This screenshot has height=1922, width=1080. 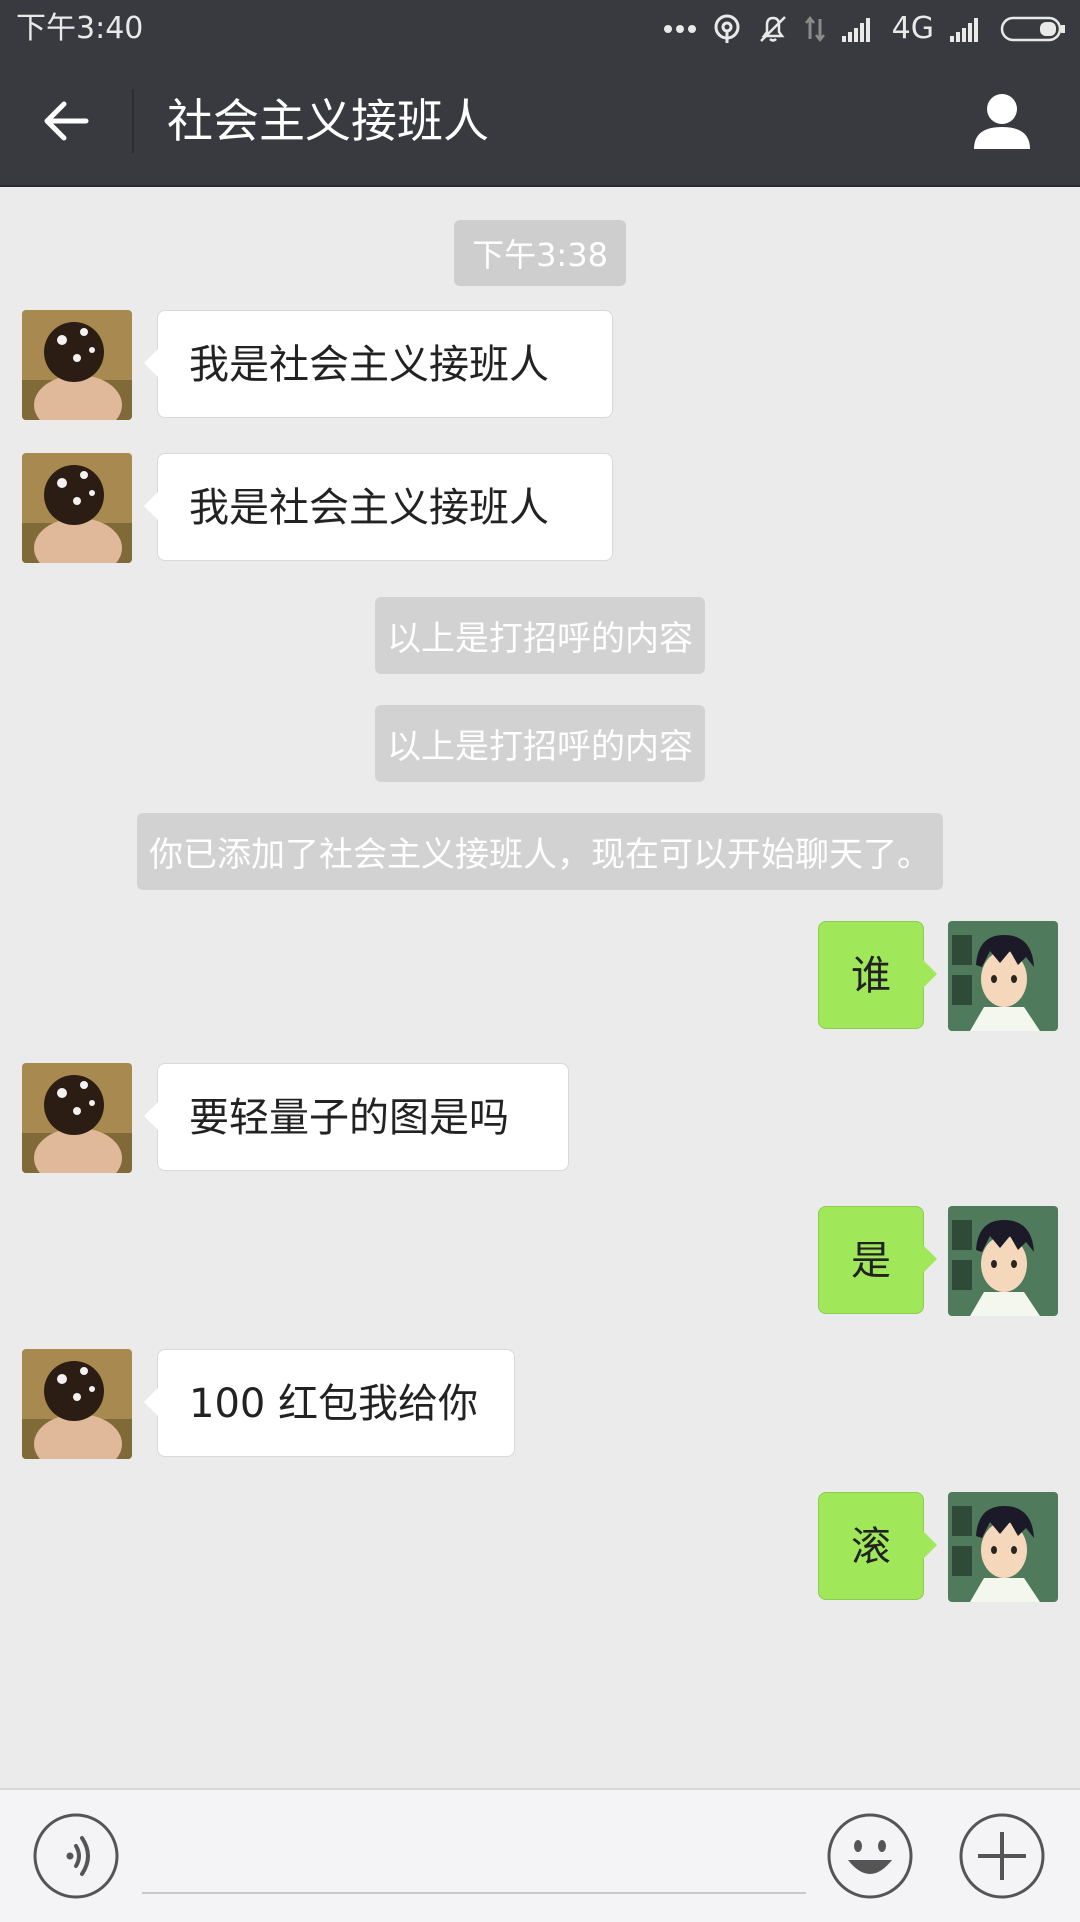 I want to click on hotspot-icon, so click(x=727, y=28).